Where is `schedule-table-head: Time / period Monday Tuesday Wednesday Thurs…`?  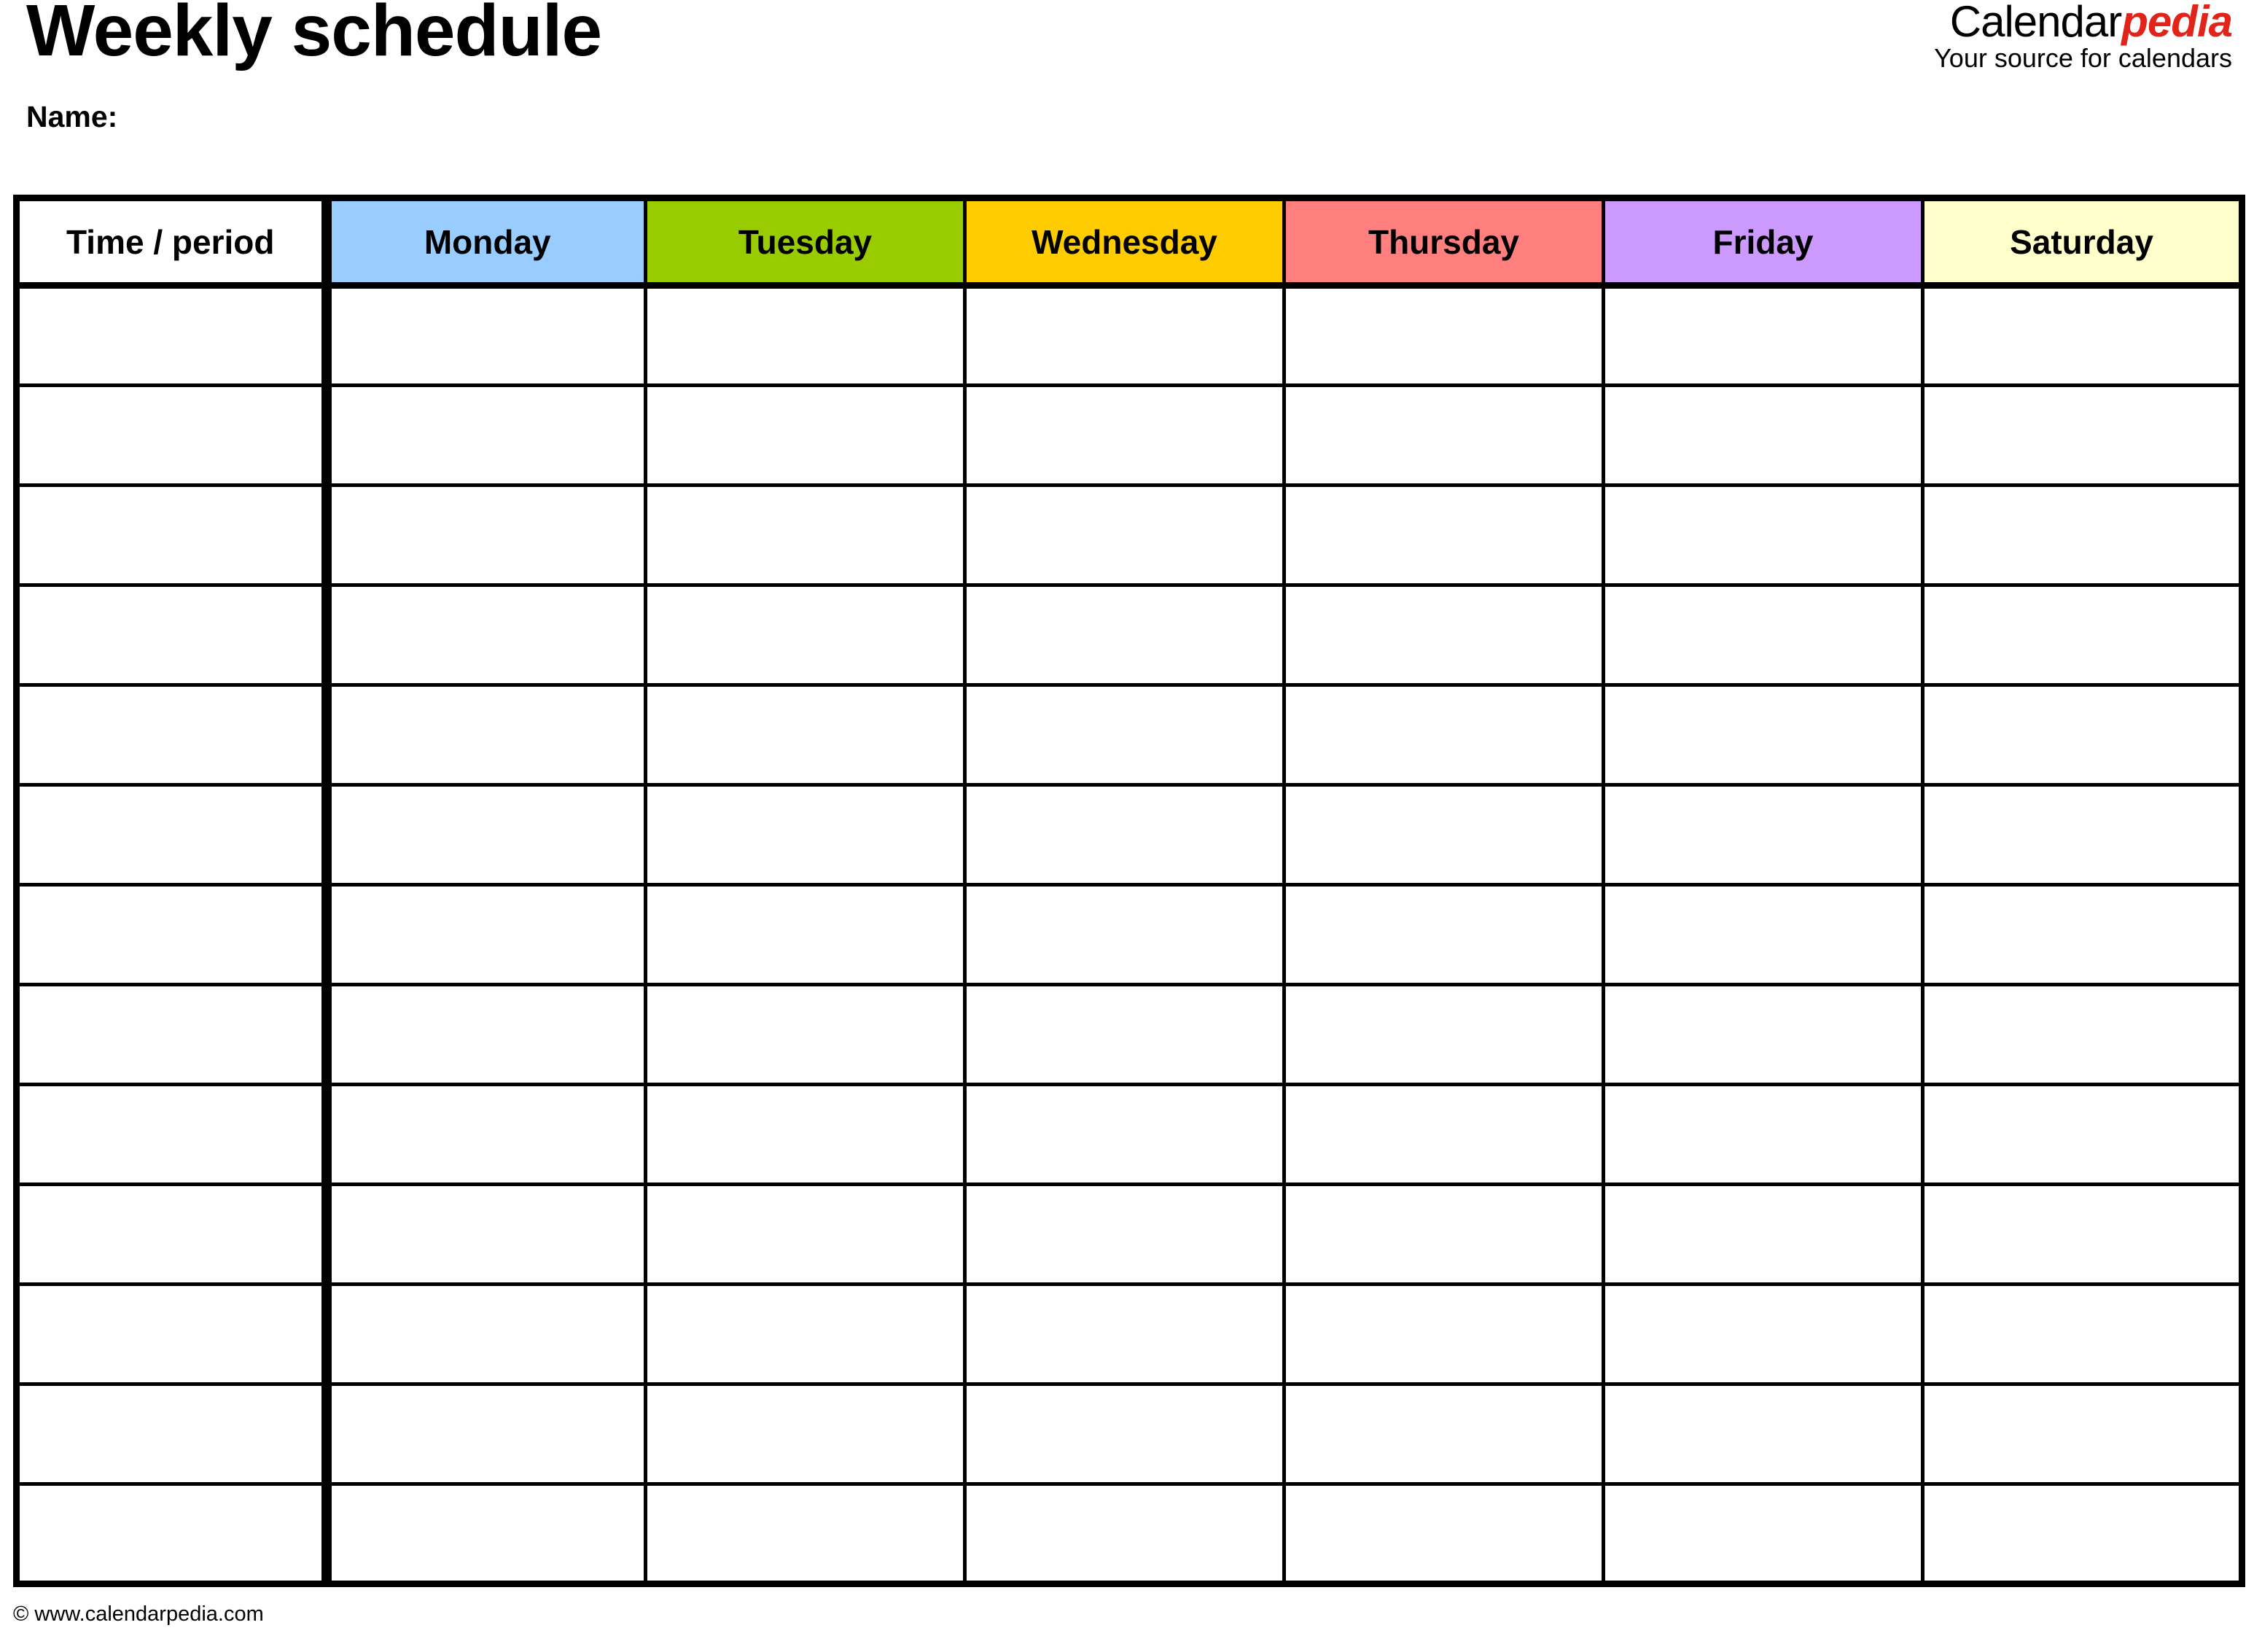
schedule-table-head: Time / period Monday Tuesday Wednesday Thurs… is located at coordinates (1129, 243).